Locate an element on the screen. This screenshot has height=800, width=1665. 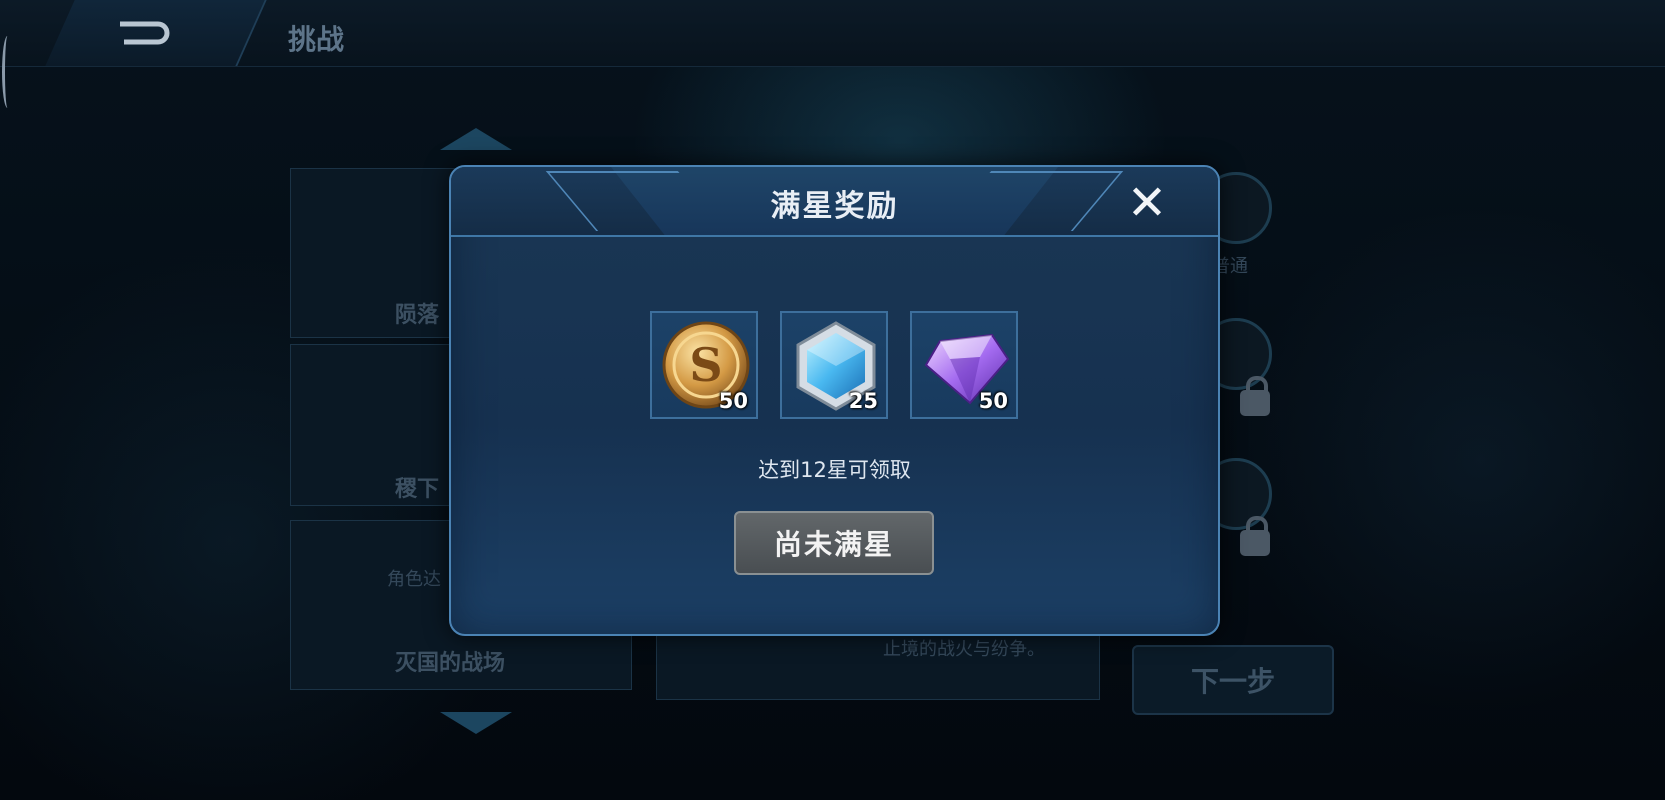
dialog-header: 满星奖励 ✕ is located at coordinates (834, 202).